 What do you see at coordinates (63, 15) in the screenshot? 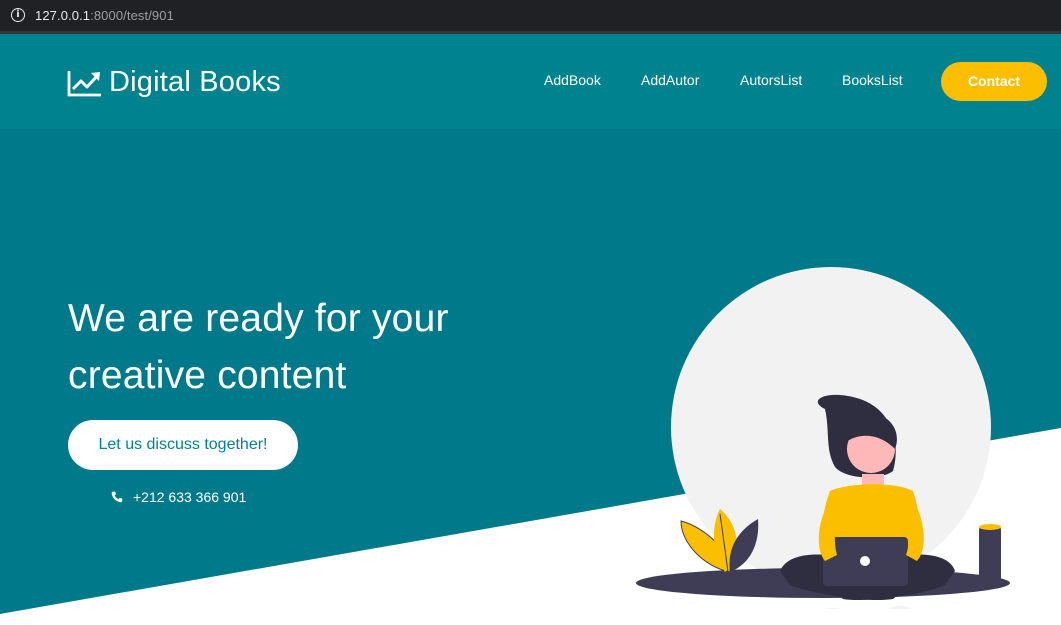
I see `url-host: 127.0.0.1` at bounding box center [63, 15].